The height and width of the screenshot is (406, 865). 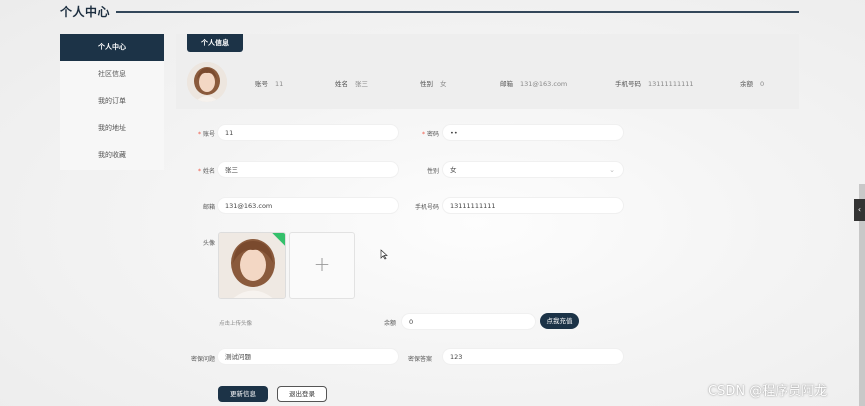 I want to click on phone-input: 13111111111, so click(x=533, y=205).